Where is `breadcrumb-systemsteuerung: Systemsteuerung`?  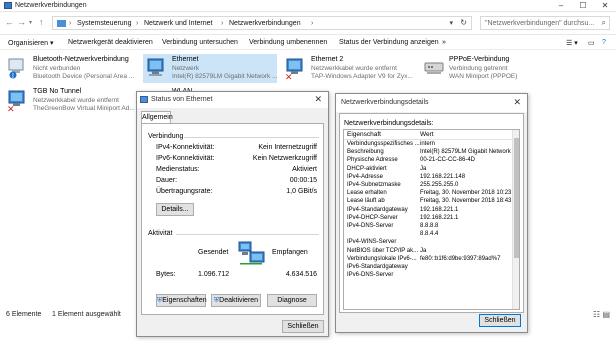 breadcrumb-systemsteuerung: Systemsteuerung is located at coordinates (104, 23).